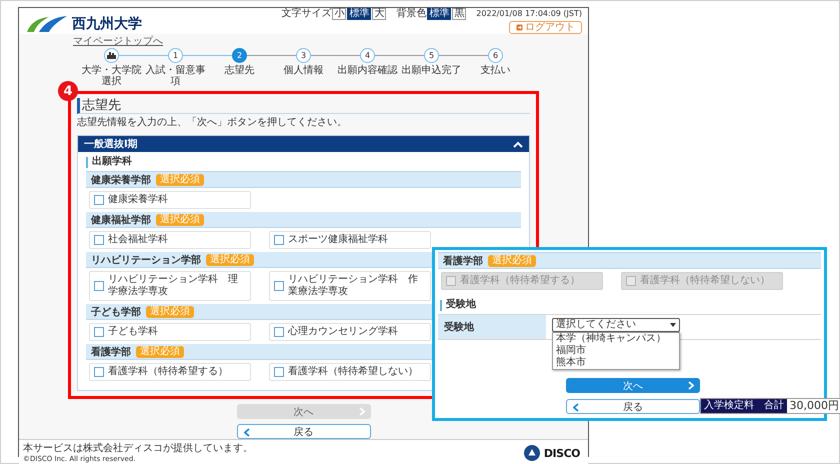 The width and height of the screenshot is (840, 464). I want to click on swoosh-logo-icon, so click(47, 24).